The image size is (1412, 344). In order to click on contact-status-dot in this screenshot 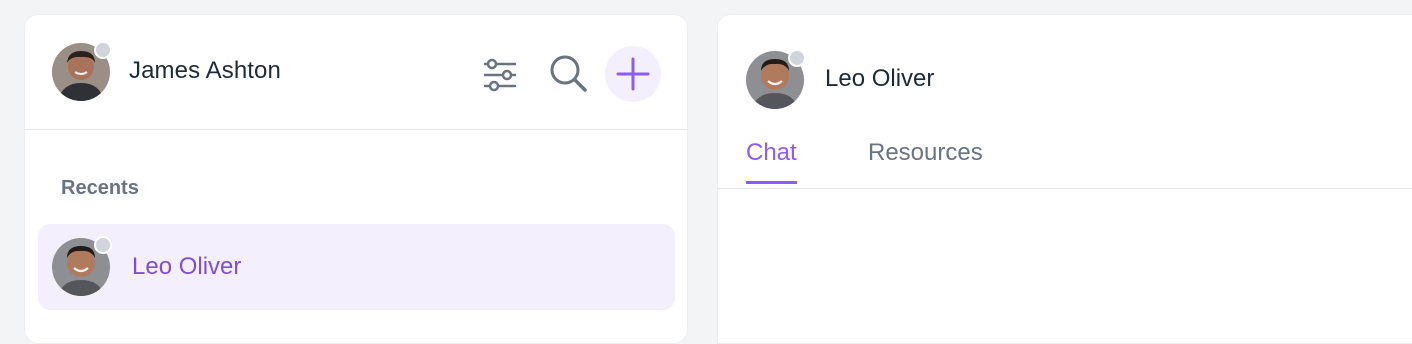, I will do `click(103, 245)`.